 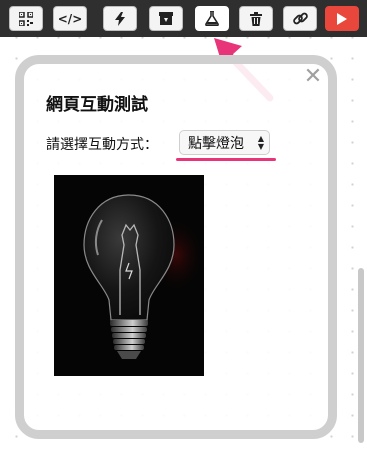 I want to click on link-icon, so click(x=300, y=18).